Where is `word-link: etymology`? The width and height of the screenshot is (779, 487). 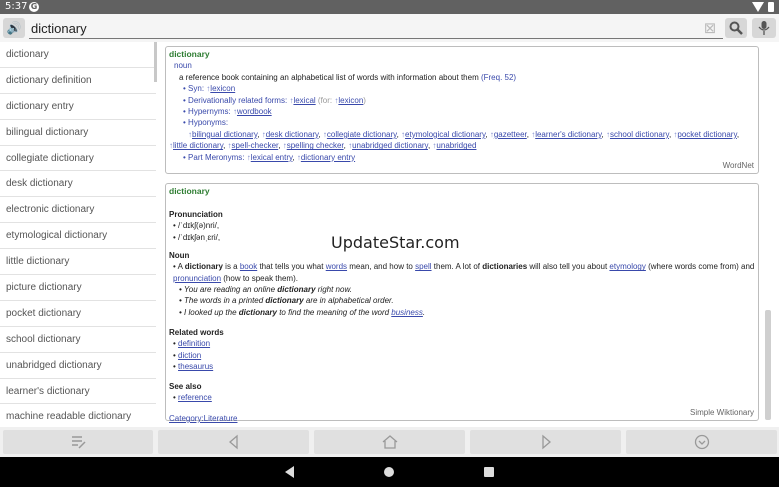
word-link: etymology is located at coordinates (627, 266).